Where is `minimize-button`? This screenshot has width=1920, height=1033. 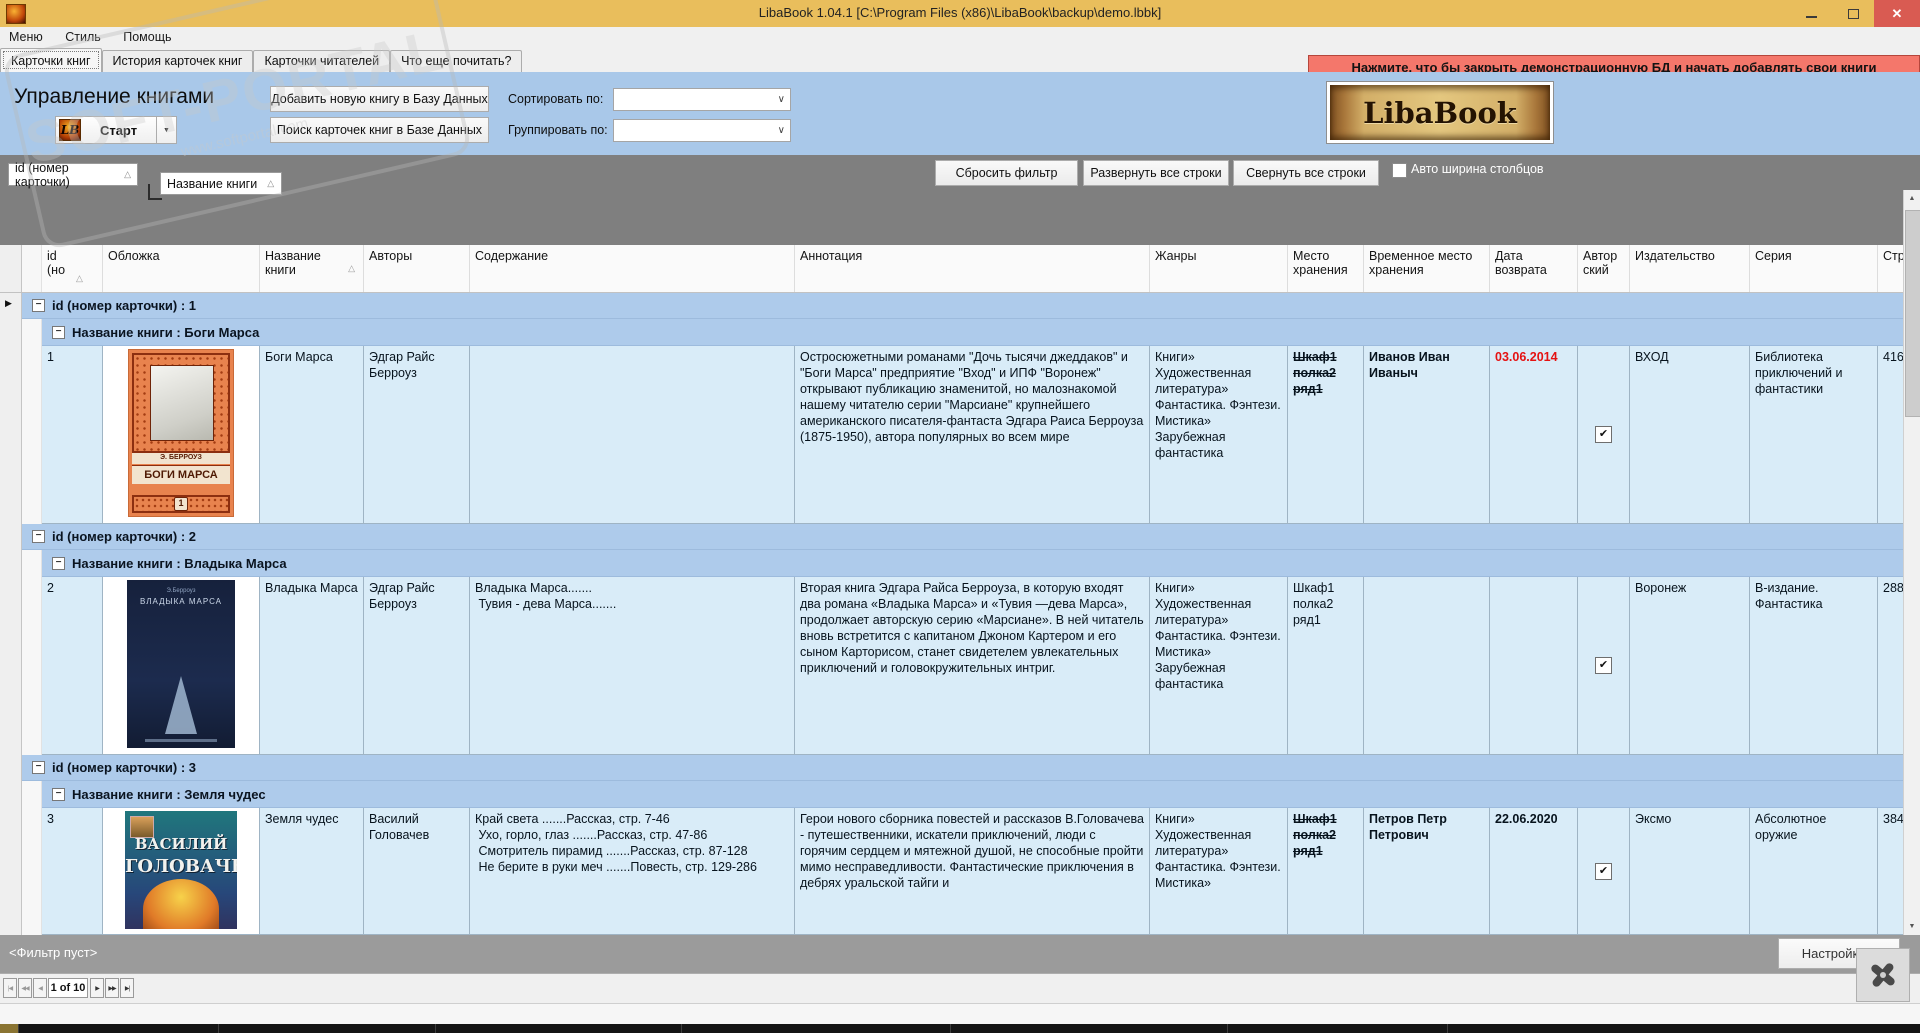
minimize-button is located at coordinates (1811, 13).